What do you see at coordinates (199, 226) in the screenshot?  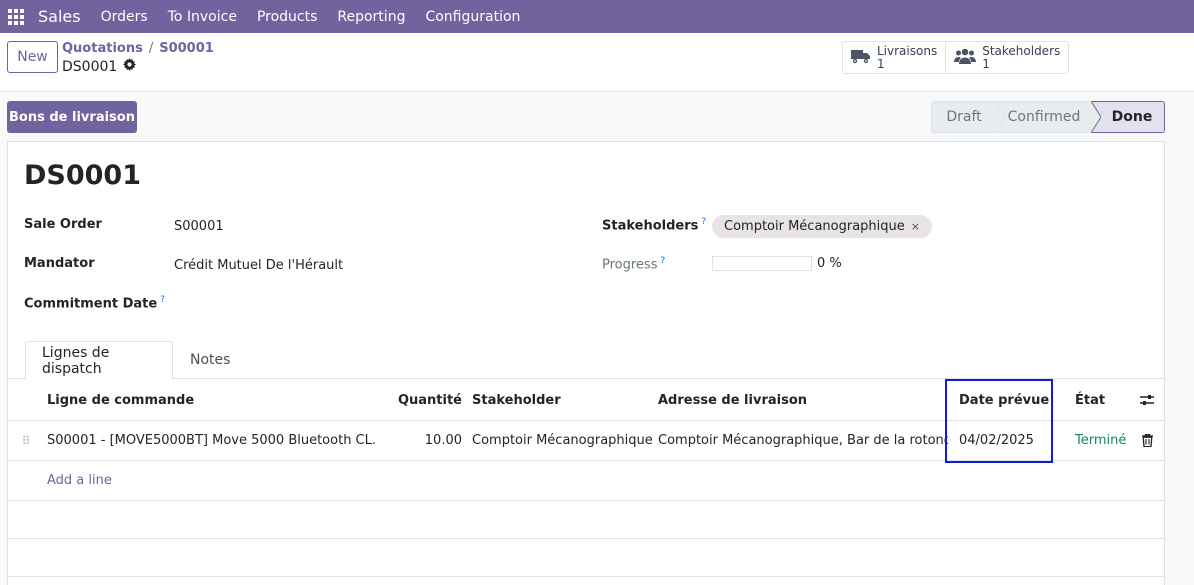 I see `sale-order-value: S00001` at bounding box center [199, 226].